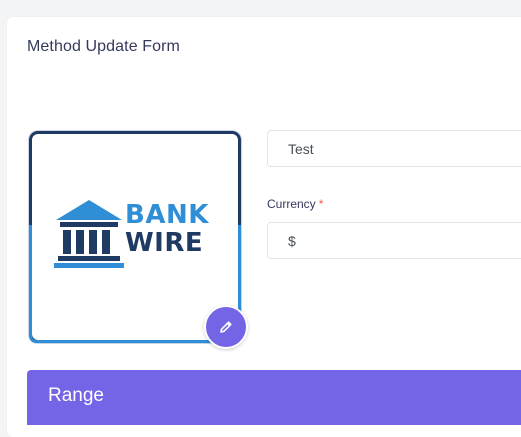 Image resolution: width=521 pixels, height=437 pixels. I want to click on form-title: Method Update Form, so click(103, 46).